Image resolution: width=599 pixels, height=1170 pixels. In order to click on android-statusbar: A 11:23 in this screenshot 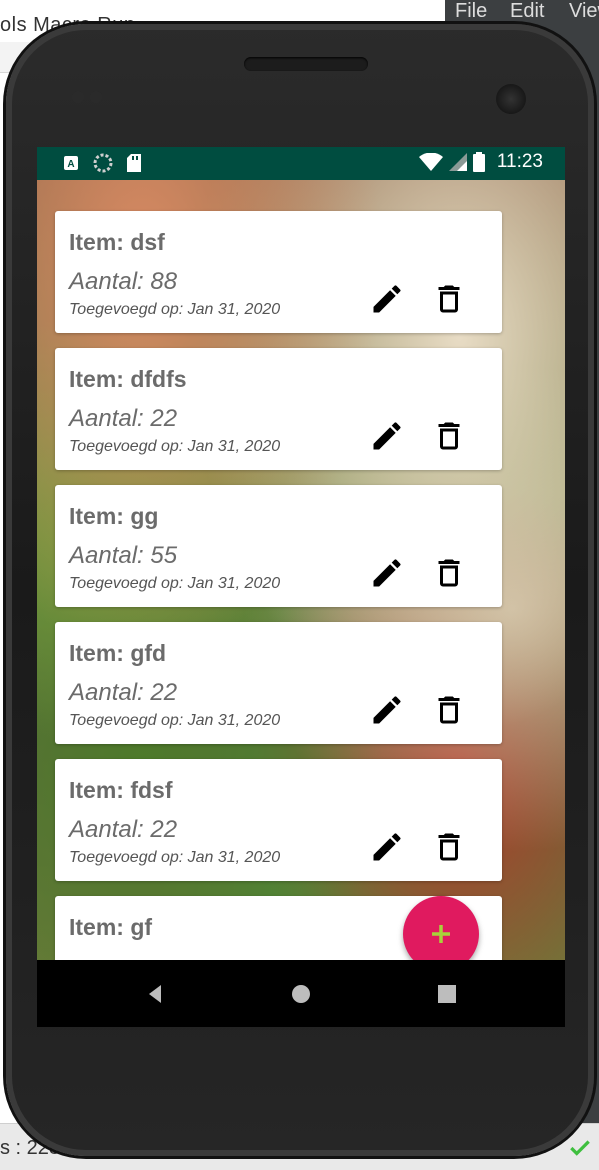, I will do `click(301, 163)`.